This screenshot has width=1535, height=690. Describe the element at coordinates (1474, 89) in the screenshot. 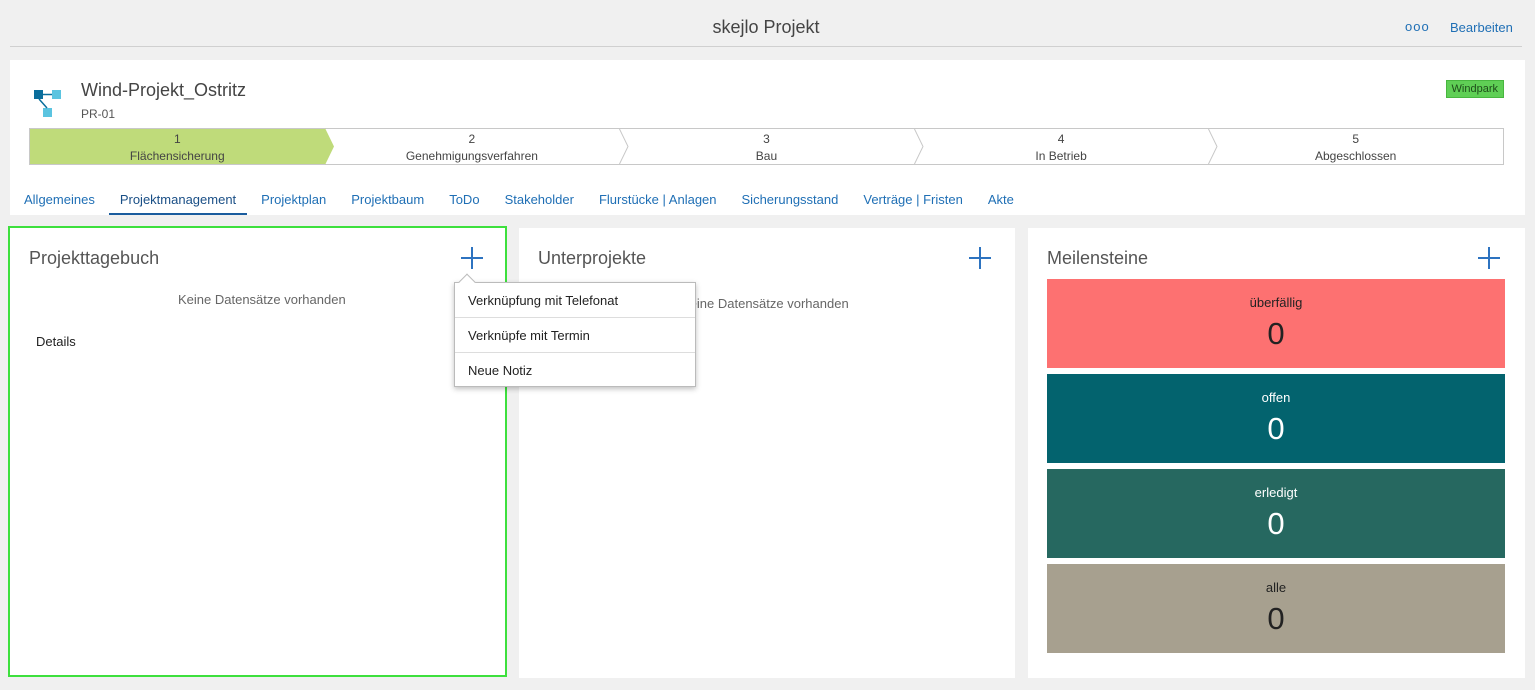

I see `project-type-badge: Windpark` at that location.